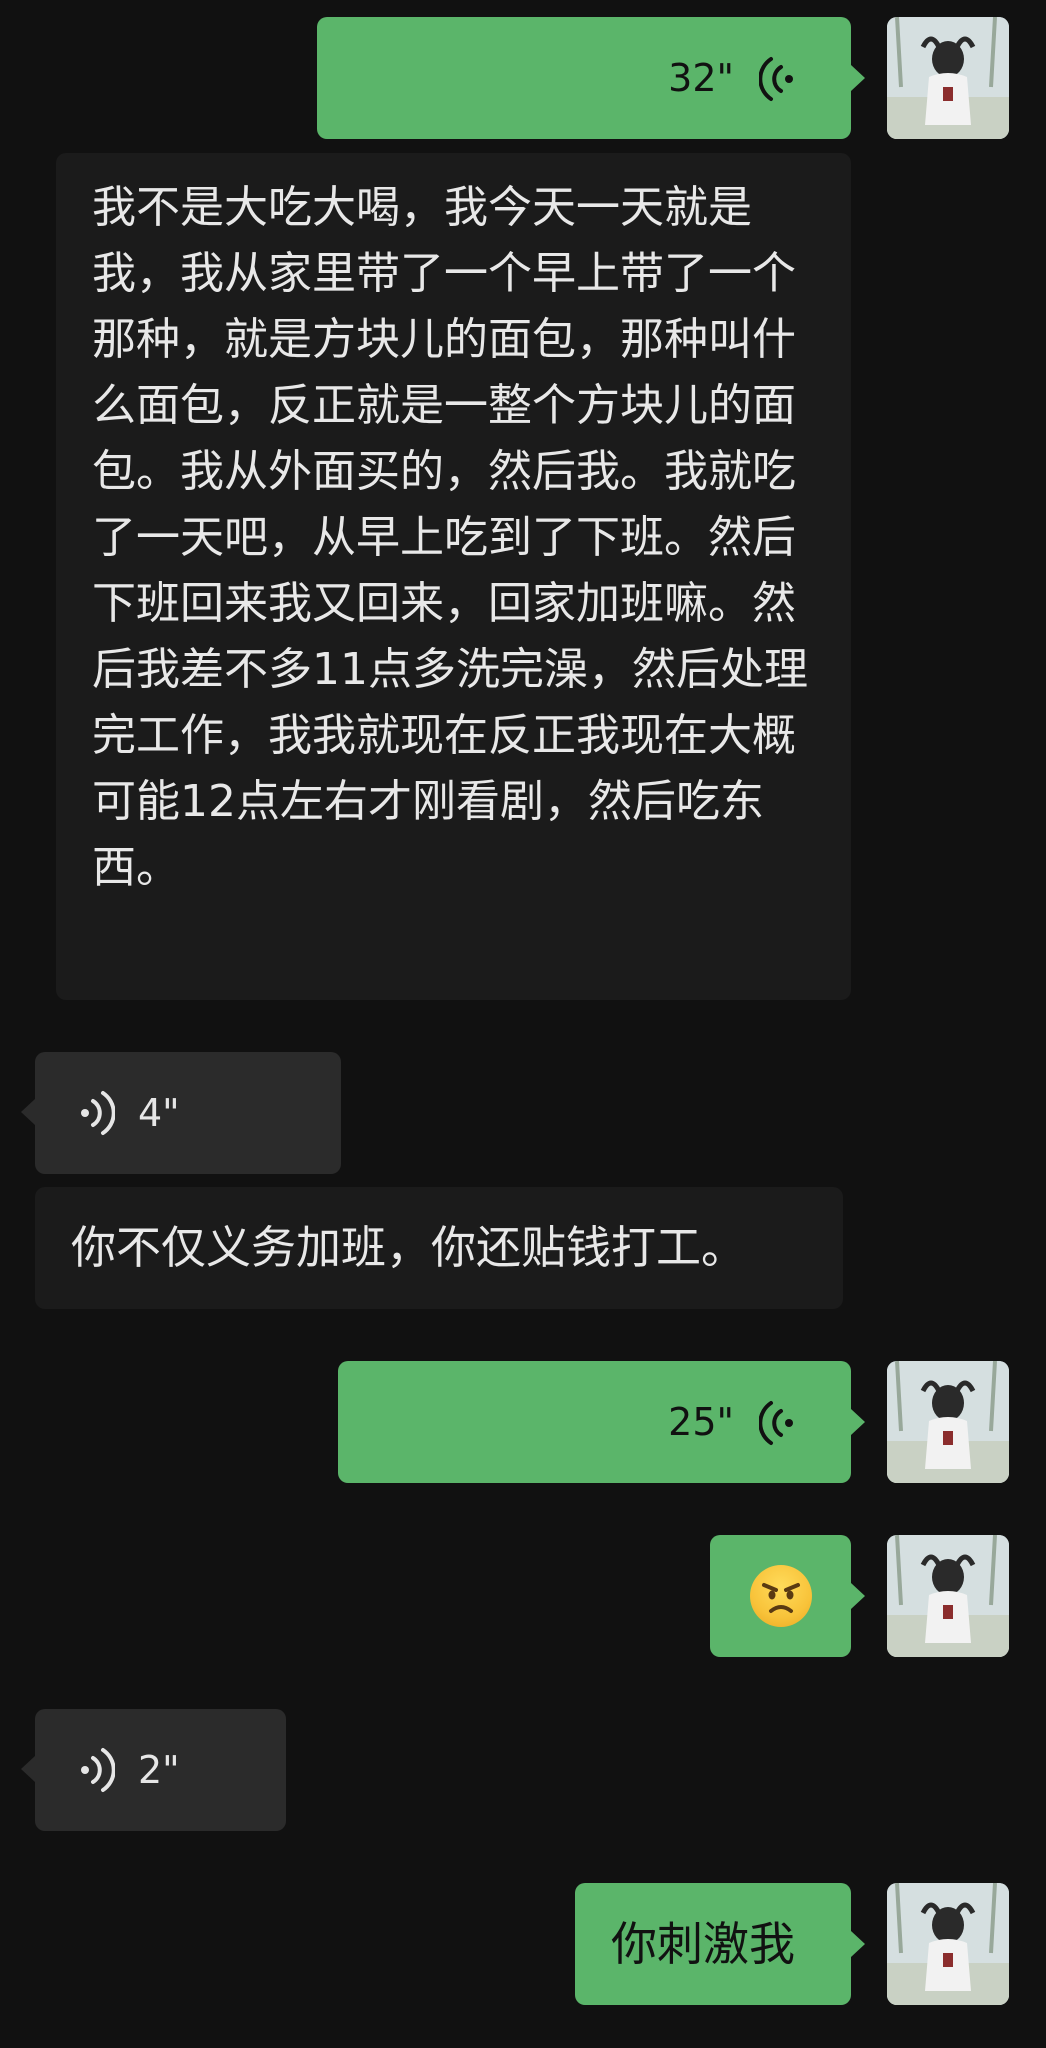 The height and width of the screenshot is (2048, 1046). I want to click on voice-duration: 32", so click(701, 78).